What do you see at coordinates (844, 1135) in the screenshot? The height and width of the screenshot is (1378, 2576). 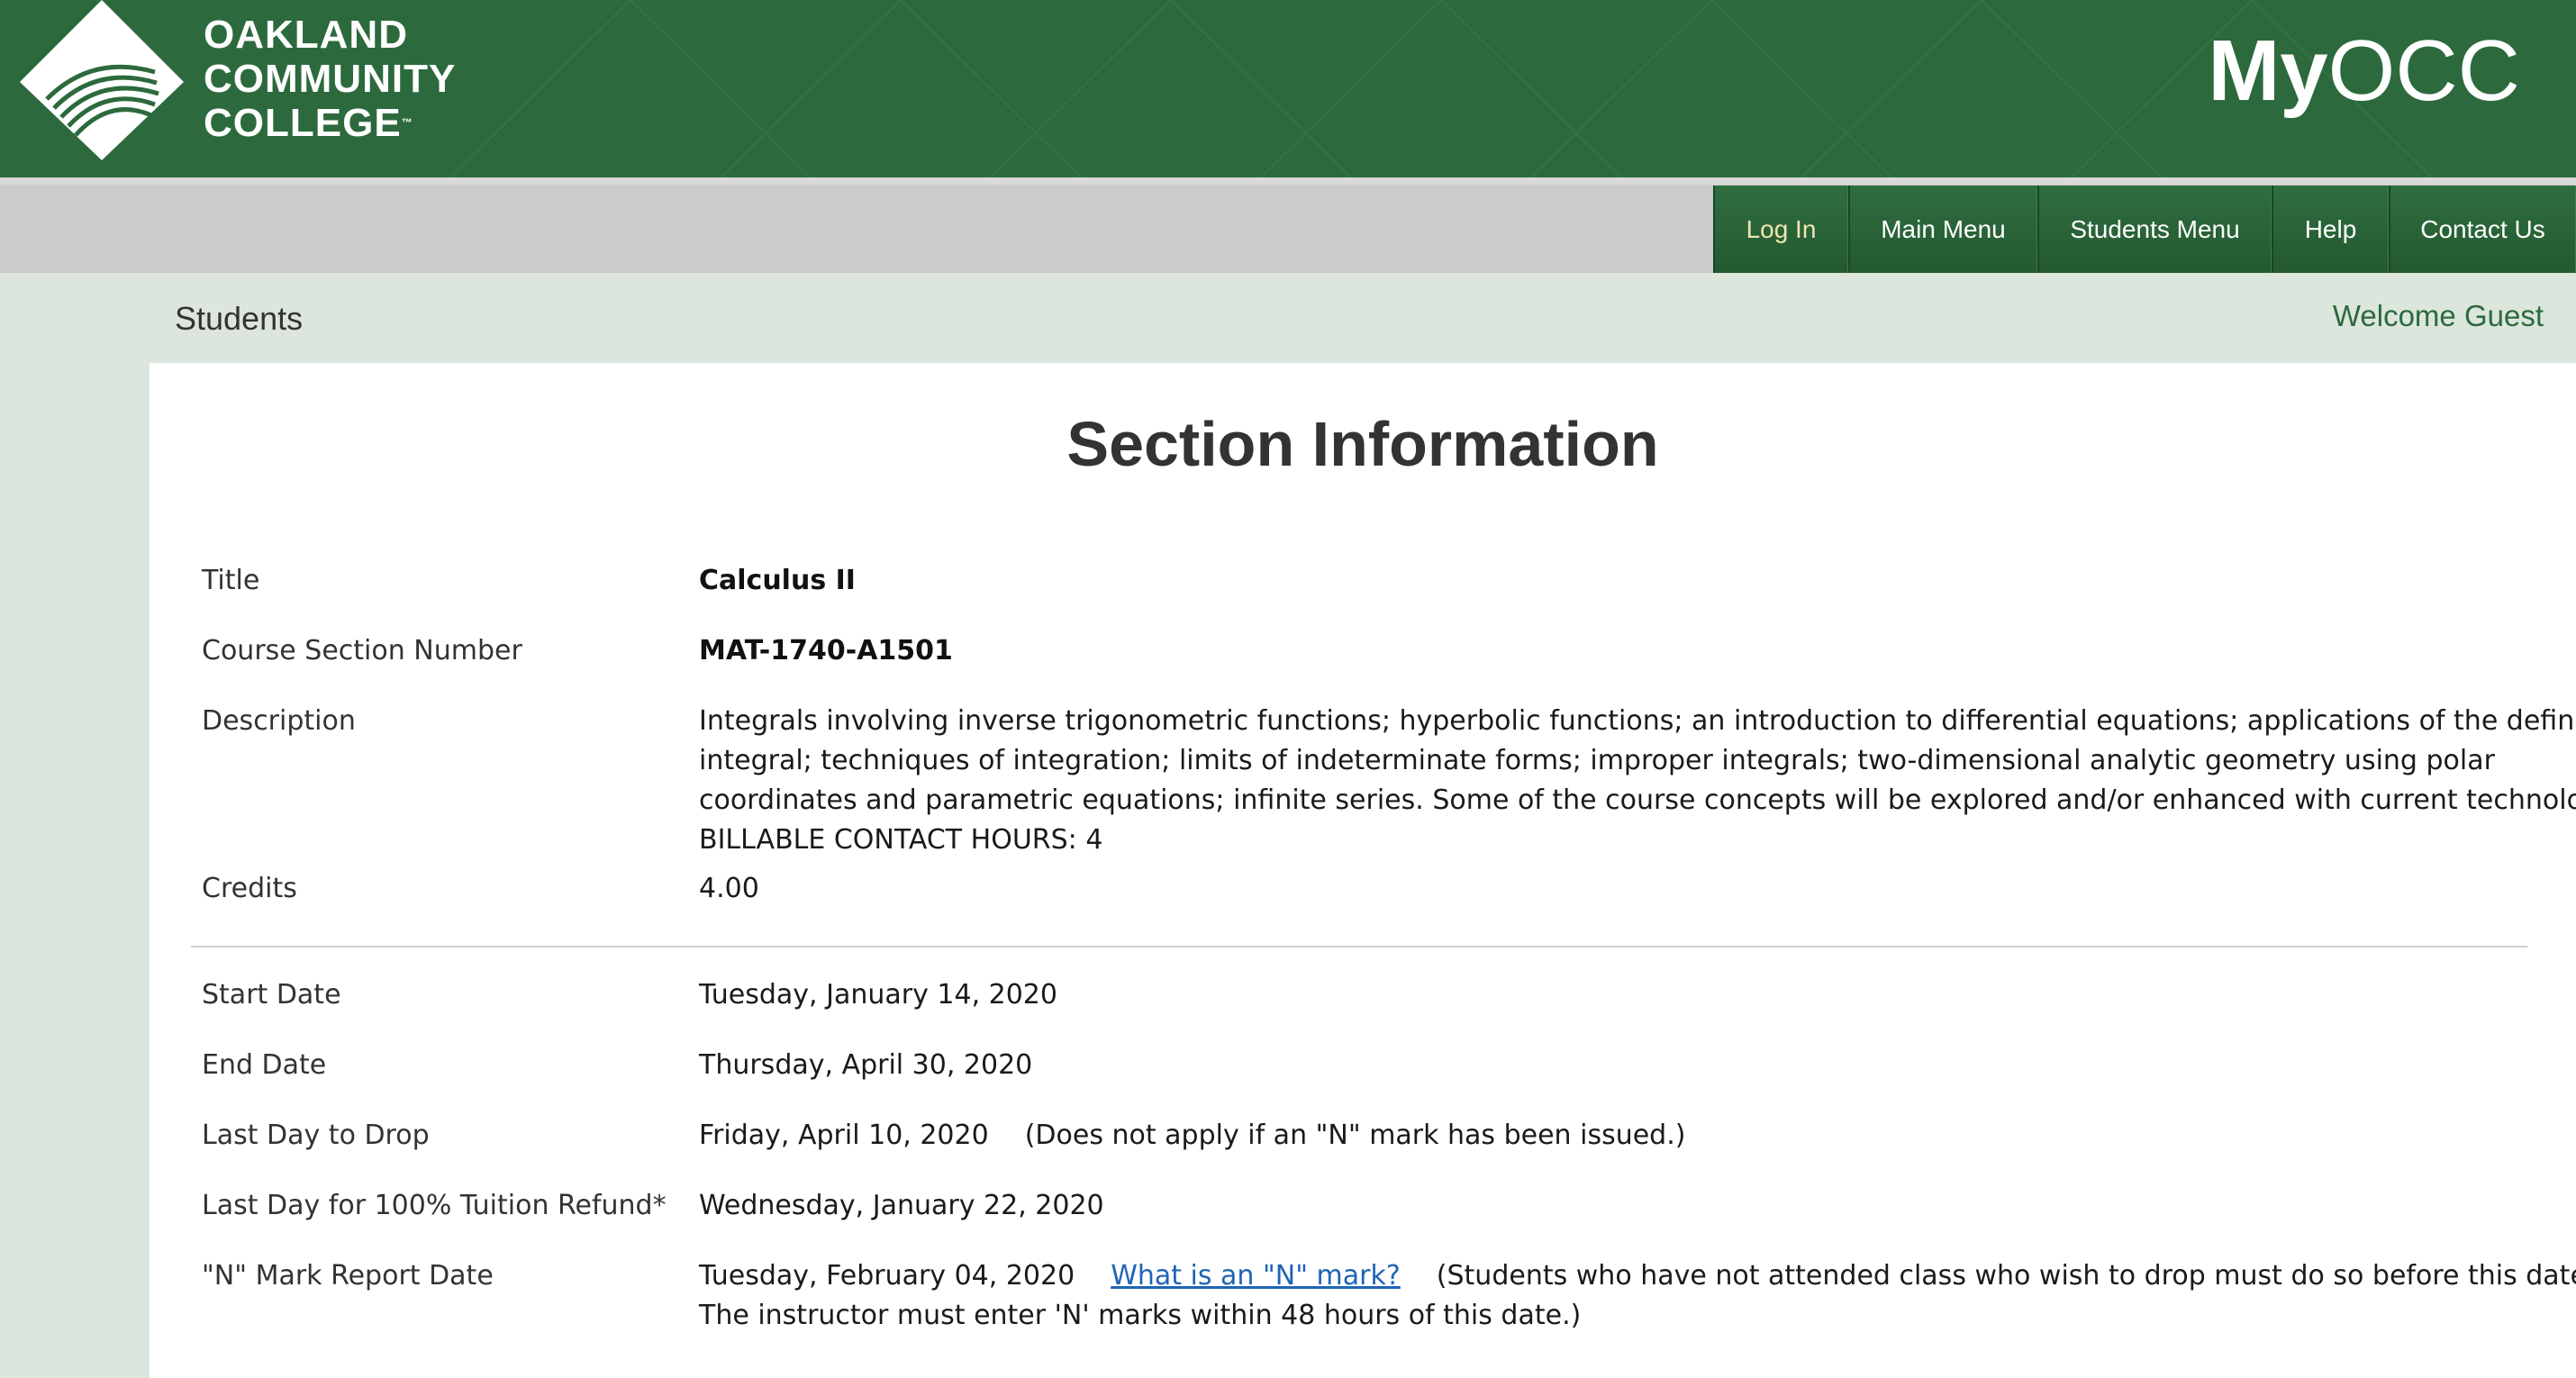 I see `drop-date-value: Friday, April 10, 2020` at bounding box center [844, 1135].